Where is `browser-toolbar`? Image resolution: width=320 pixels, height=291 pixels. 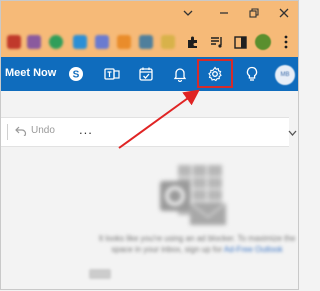
browser-toolbar is located at coordinates (149, 41).